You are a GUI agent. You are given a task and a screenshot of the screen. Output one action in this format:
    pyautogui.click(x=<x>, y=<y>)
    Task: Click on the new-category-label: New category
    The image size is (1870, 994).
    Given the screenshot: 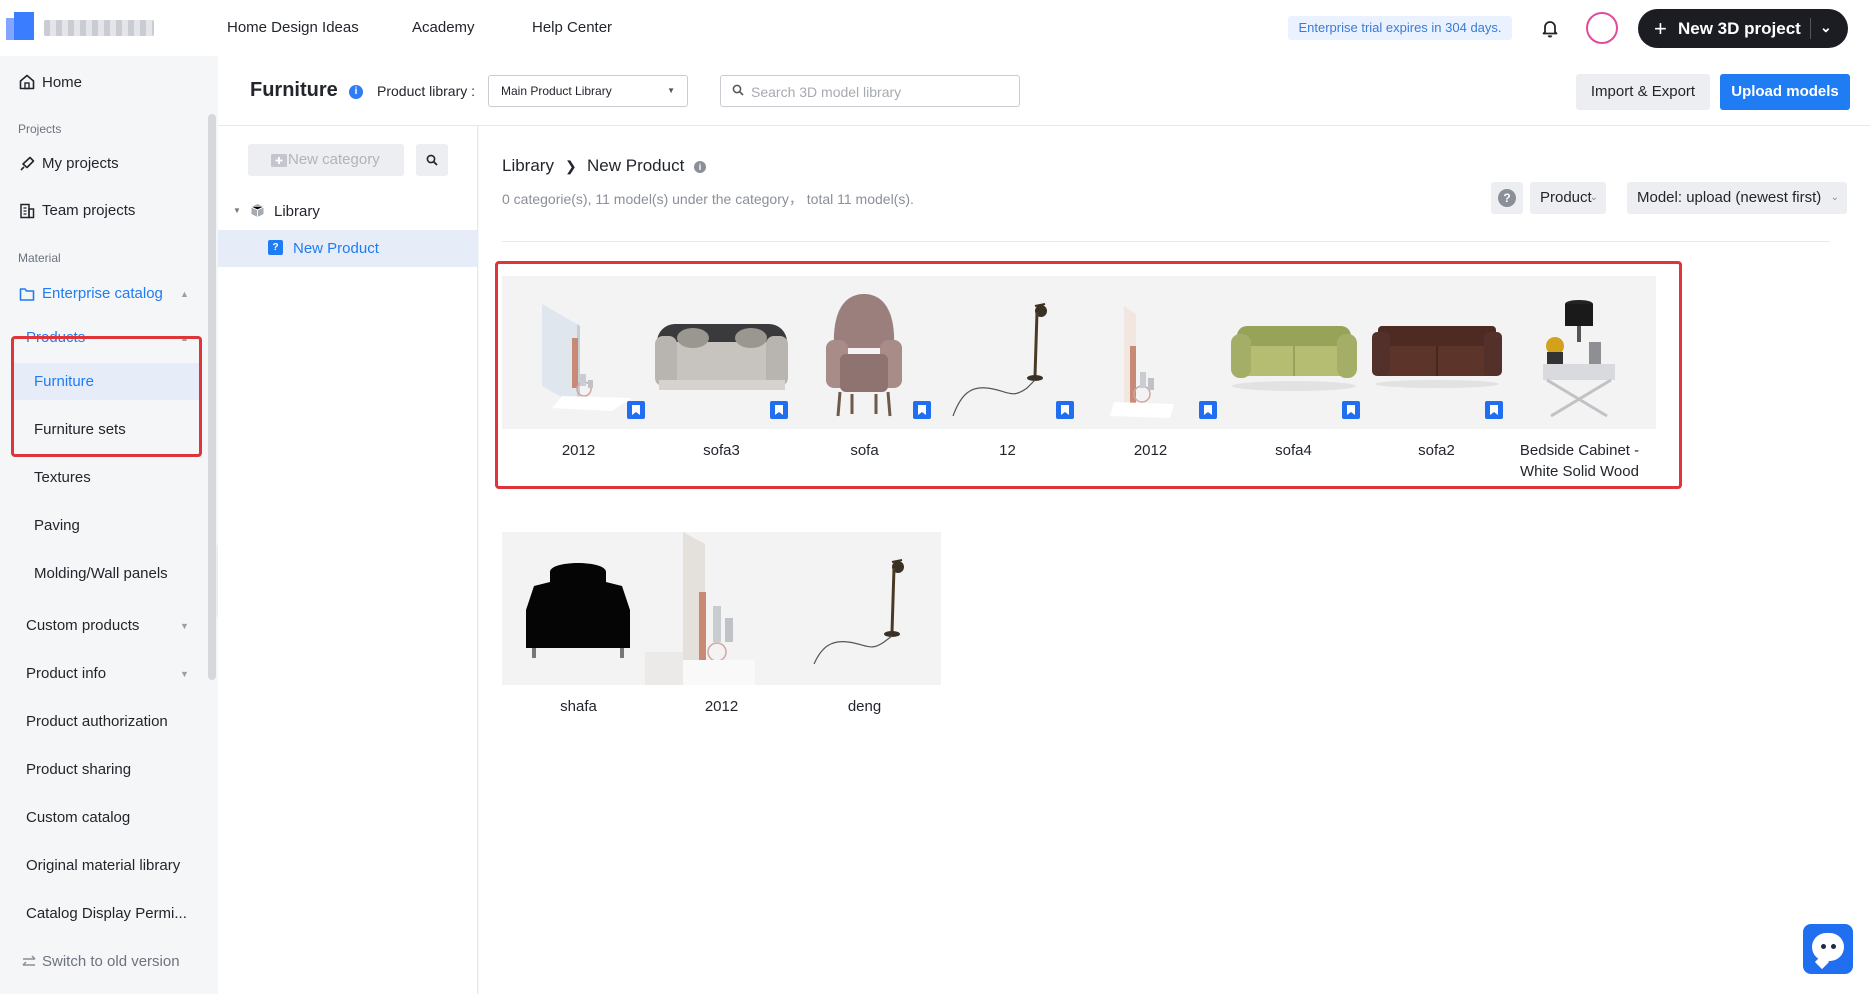 What is the action you would take?
    pyautogui.click(x=334, y=159)
    